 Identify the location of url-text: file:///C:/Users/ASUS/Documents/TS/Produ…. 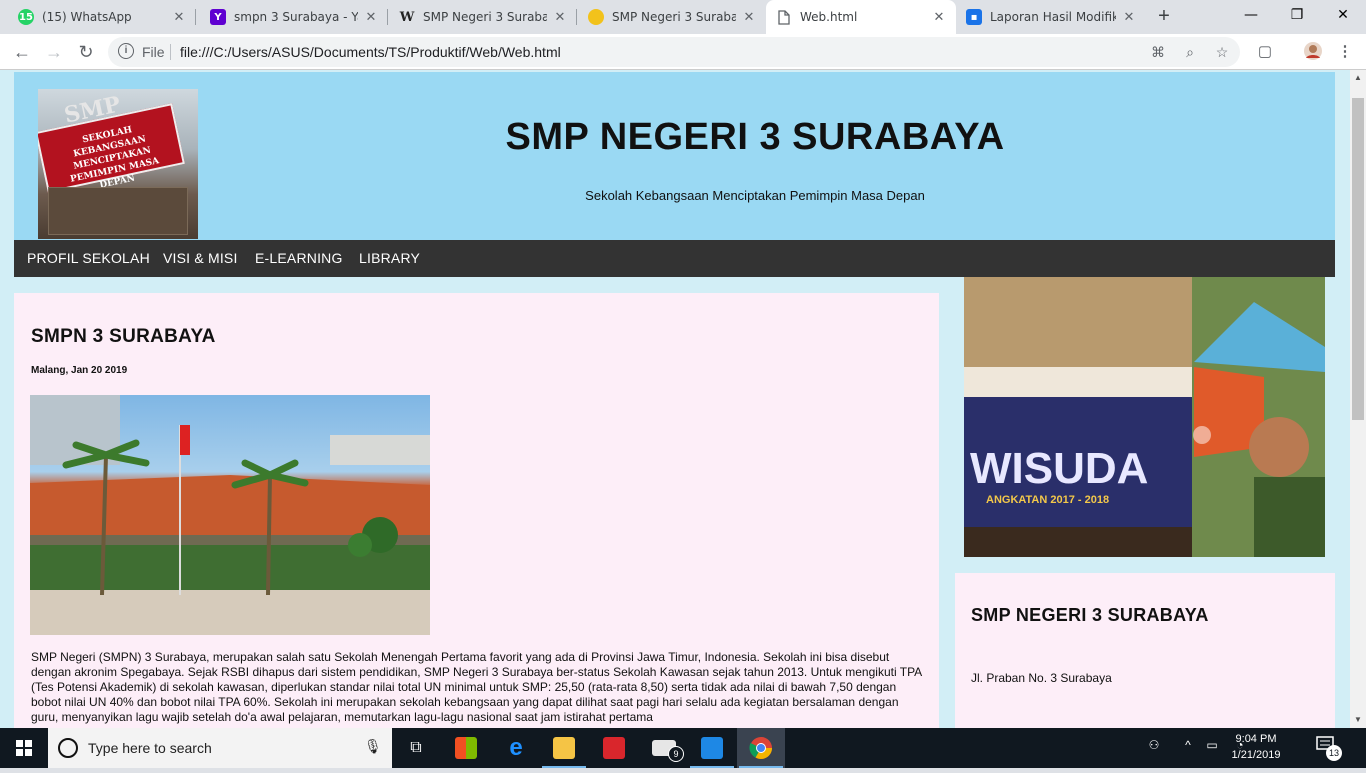
(370, 52).